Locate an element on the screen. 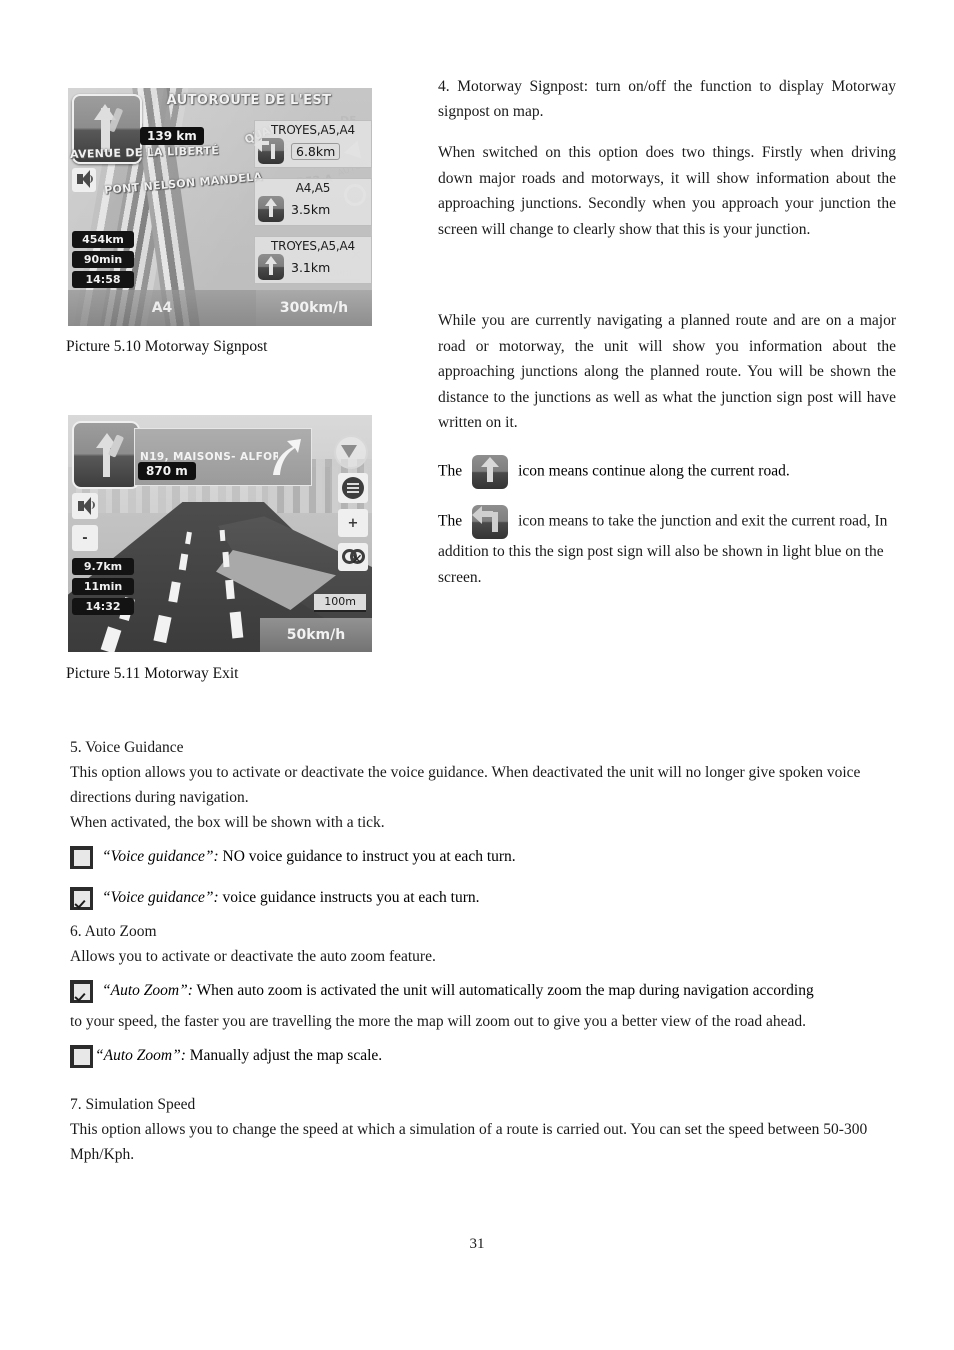  map-scale-bar: 100m is located at coordinates (340, 603).